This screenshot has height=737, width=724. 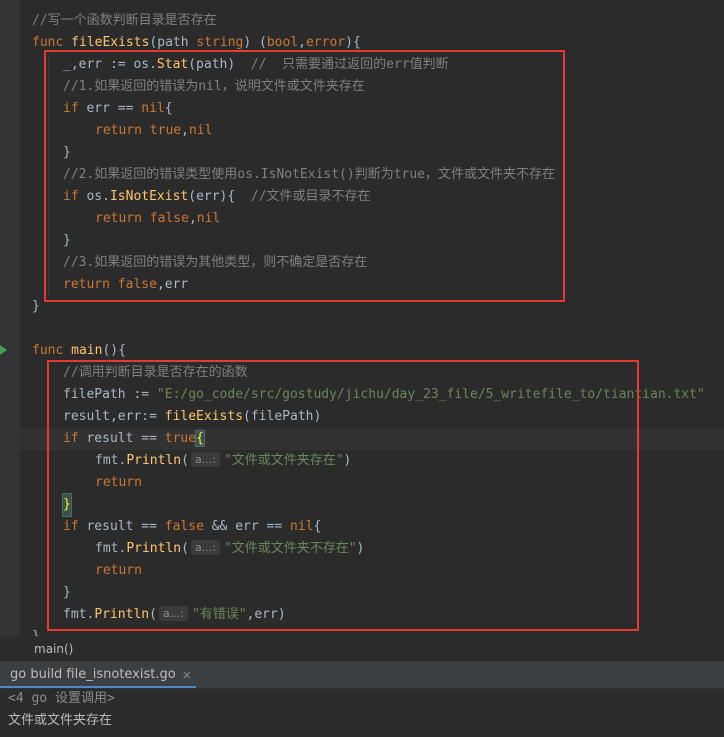 What do you see at coordinates (158, 218) in the screenshot?
I see `code-line: return false,nil` at bounding box center [158, 218].